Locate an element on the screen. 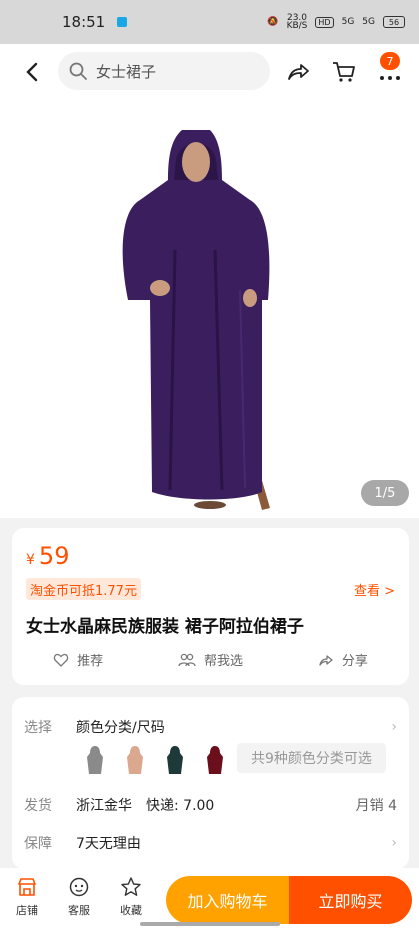 The image size is (419, 930). image-counter: 1/5 is located at coordinates (385, 493).